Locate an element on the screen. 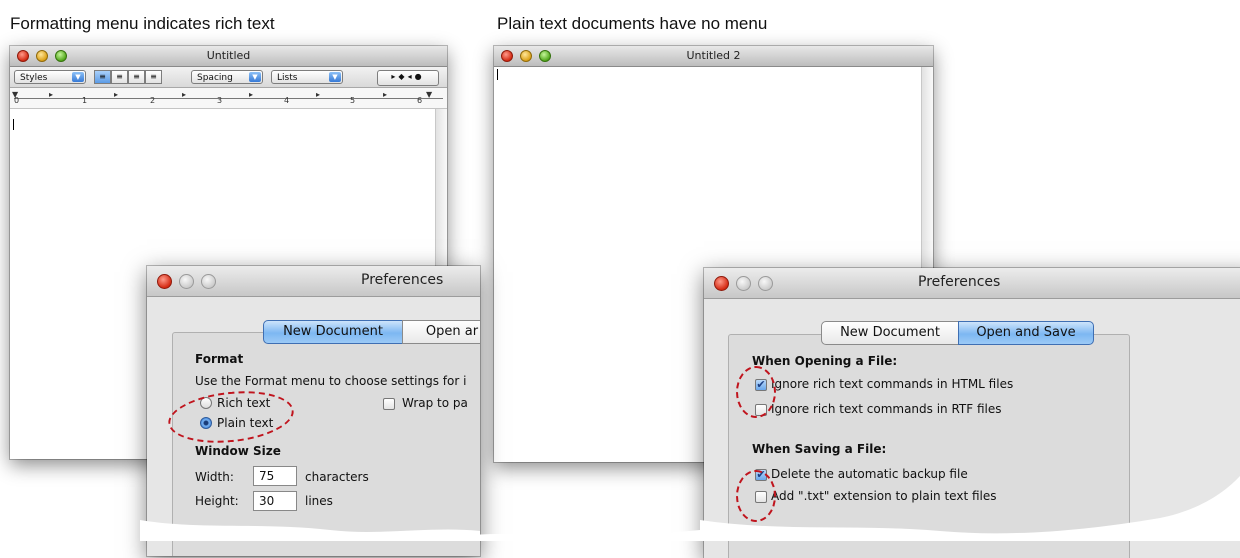 This screenshot has height=558, width=1240. caption-plain-text: Plain text documents have no menu is located at coordinates (632, 23).